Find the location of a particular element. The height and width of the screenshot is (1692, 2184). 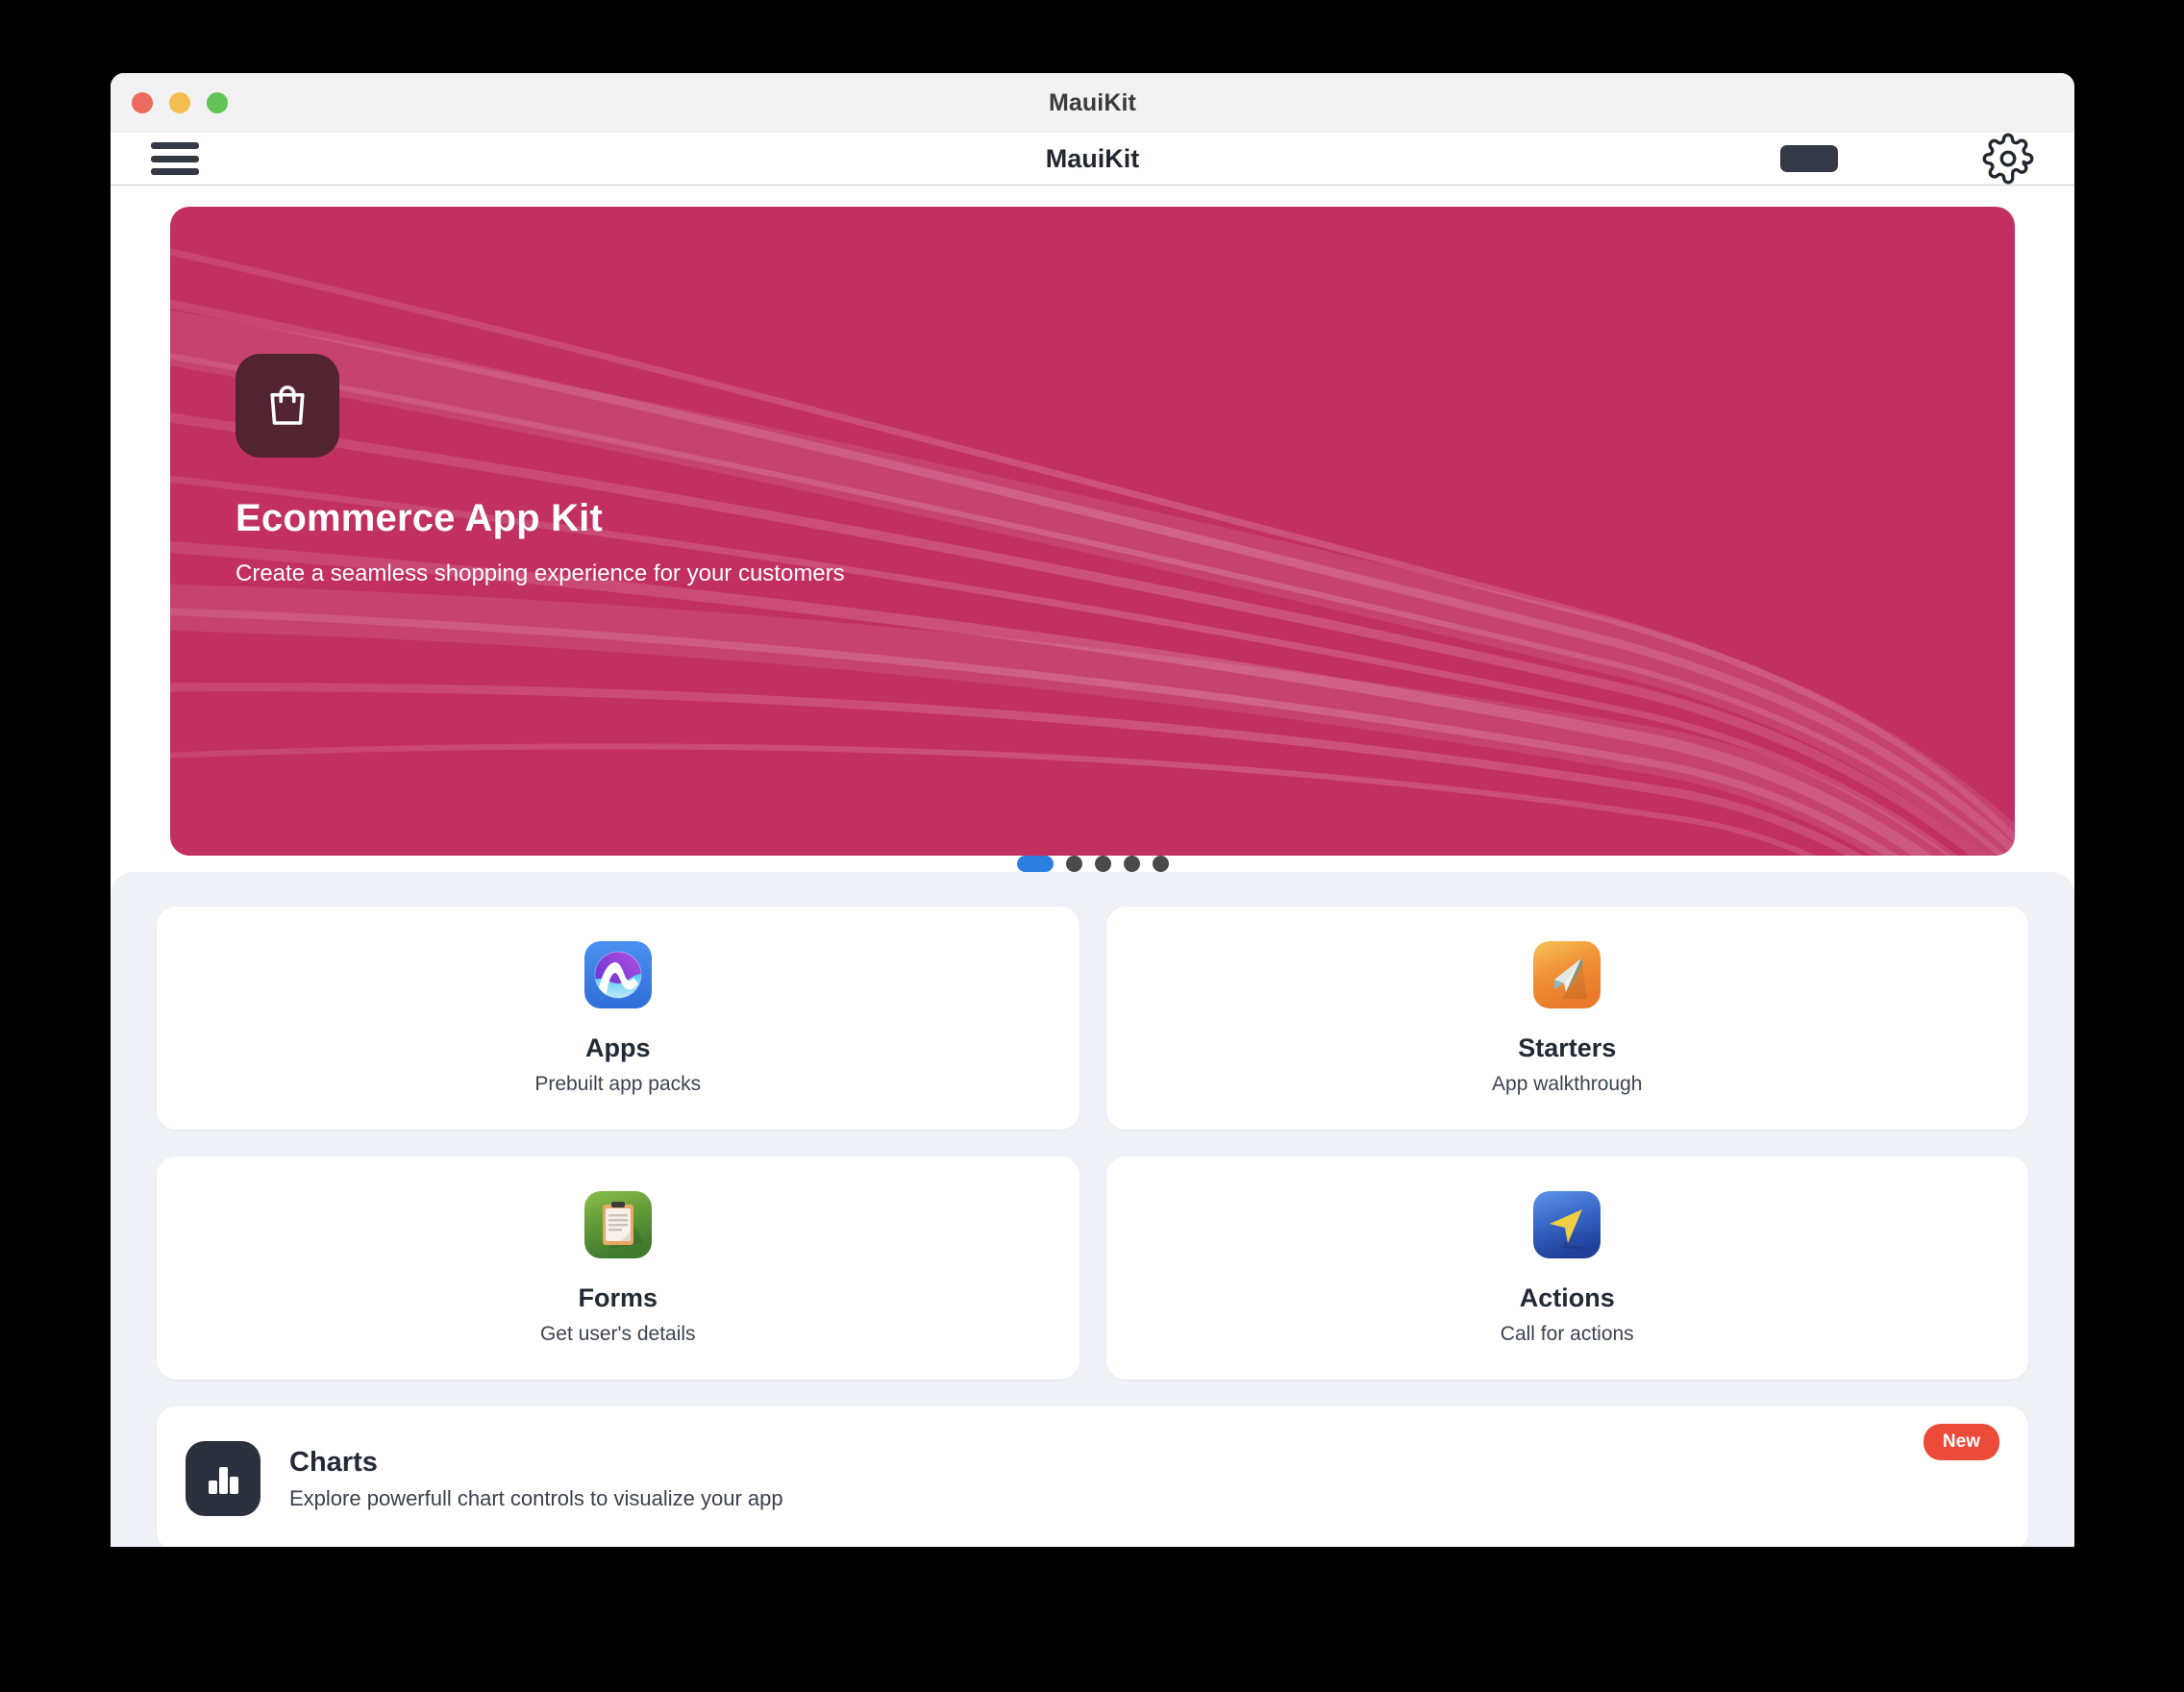

window-title: MauiKit is located at coordinates (1093, 102).